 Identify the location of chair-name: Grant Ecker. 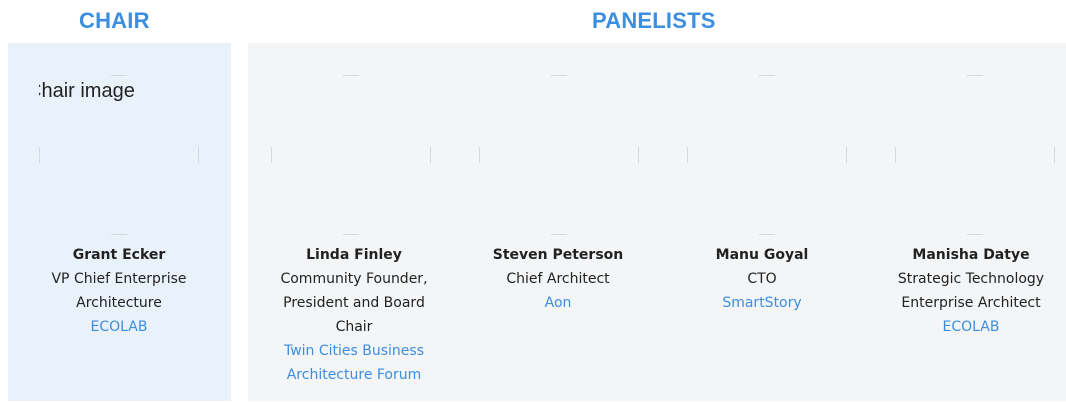
(119, 255).